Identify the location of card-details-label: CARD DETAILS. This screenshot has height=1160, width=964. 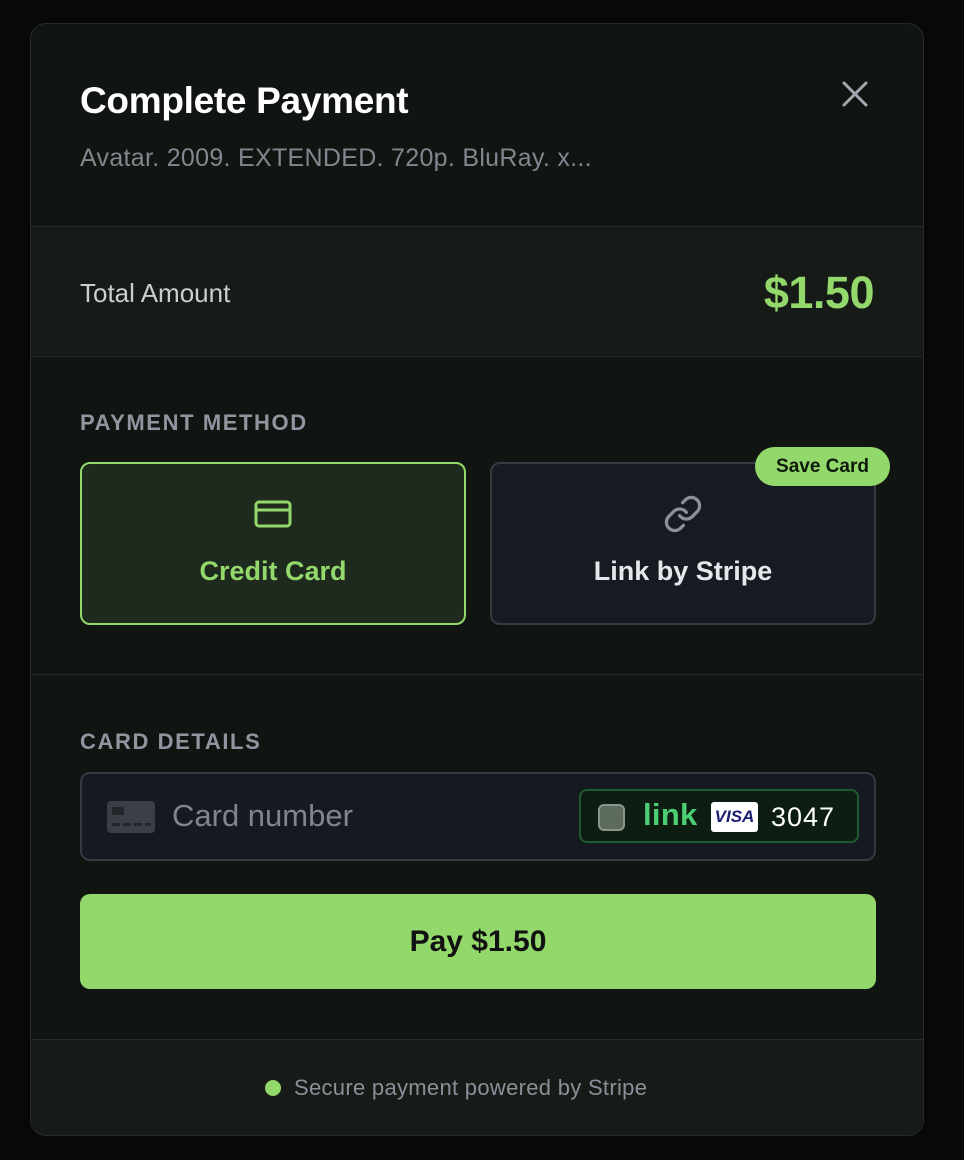
(171, 741).